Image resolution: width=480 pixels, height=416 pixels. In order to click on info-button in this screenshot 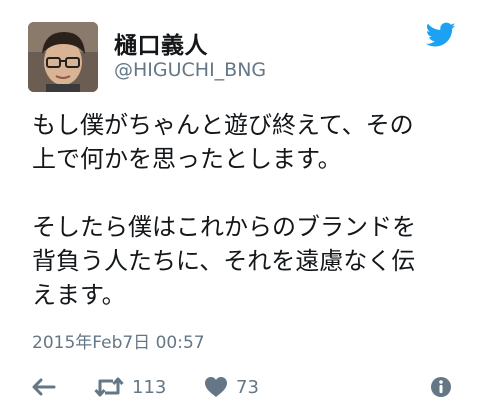, I will do `click(441, 387)`.